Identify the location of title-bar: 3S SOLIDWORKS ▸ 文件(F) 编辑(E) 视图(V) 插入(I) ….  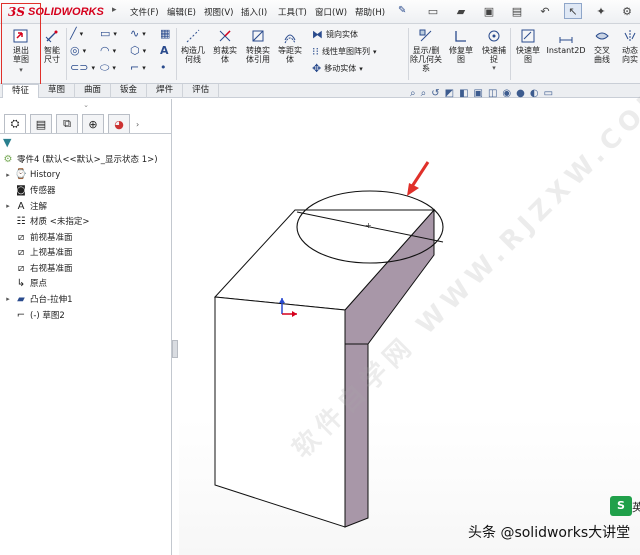
(320, 12).